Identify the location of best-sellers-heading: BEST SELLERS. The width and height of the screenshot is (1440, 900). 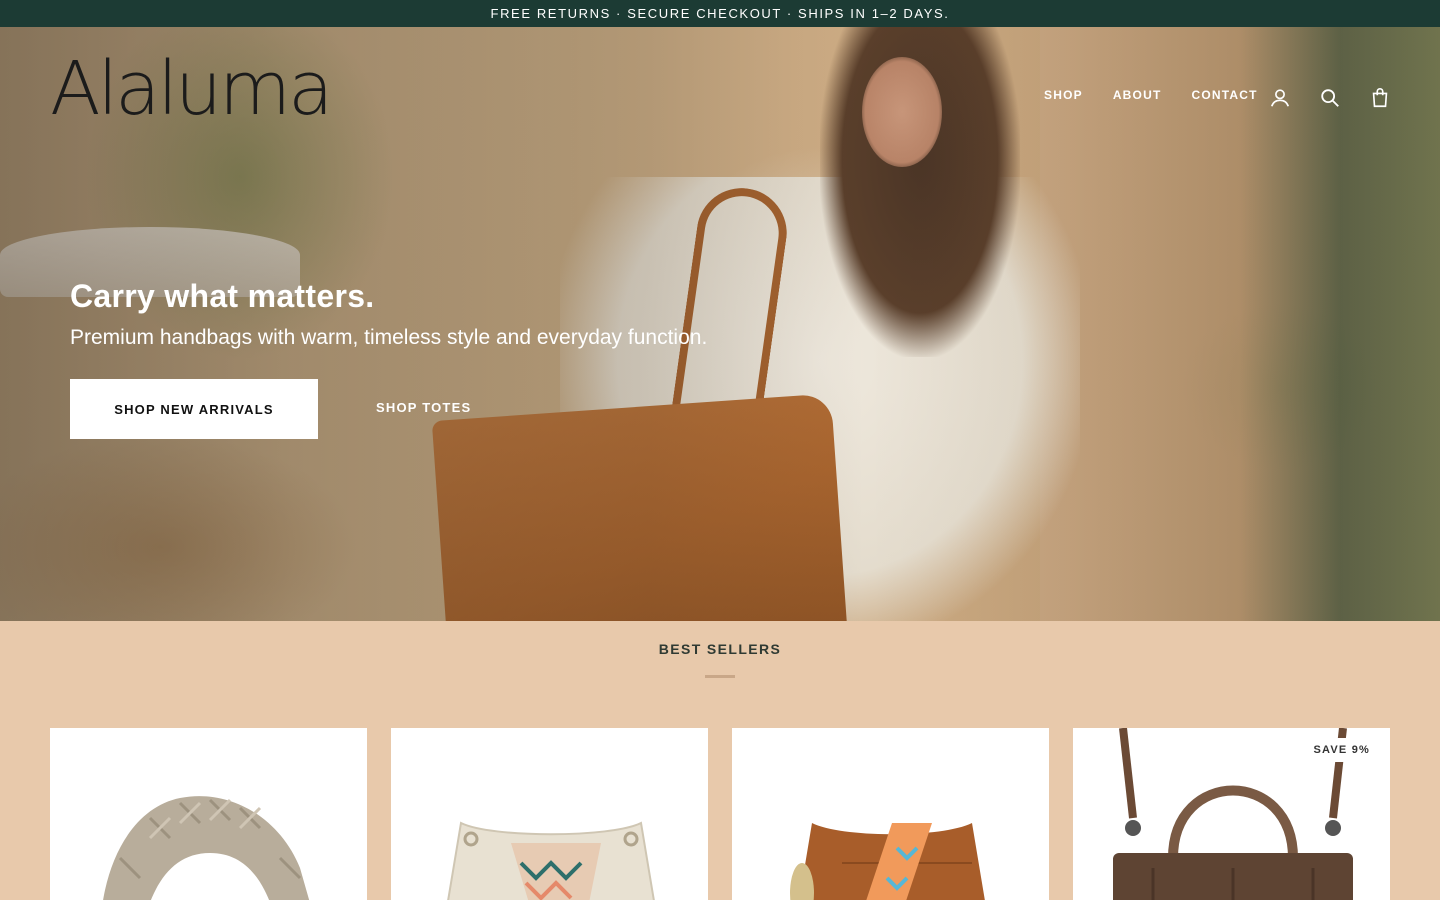
(720, 649).